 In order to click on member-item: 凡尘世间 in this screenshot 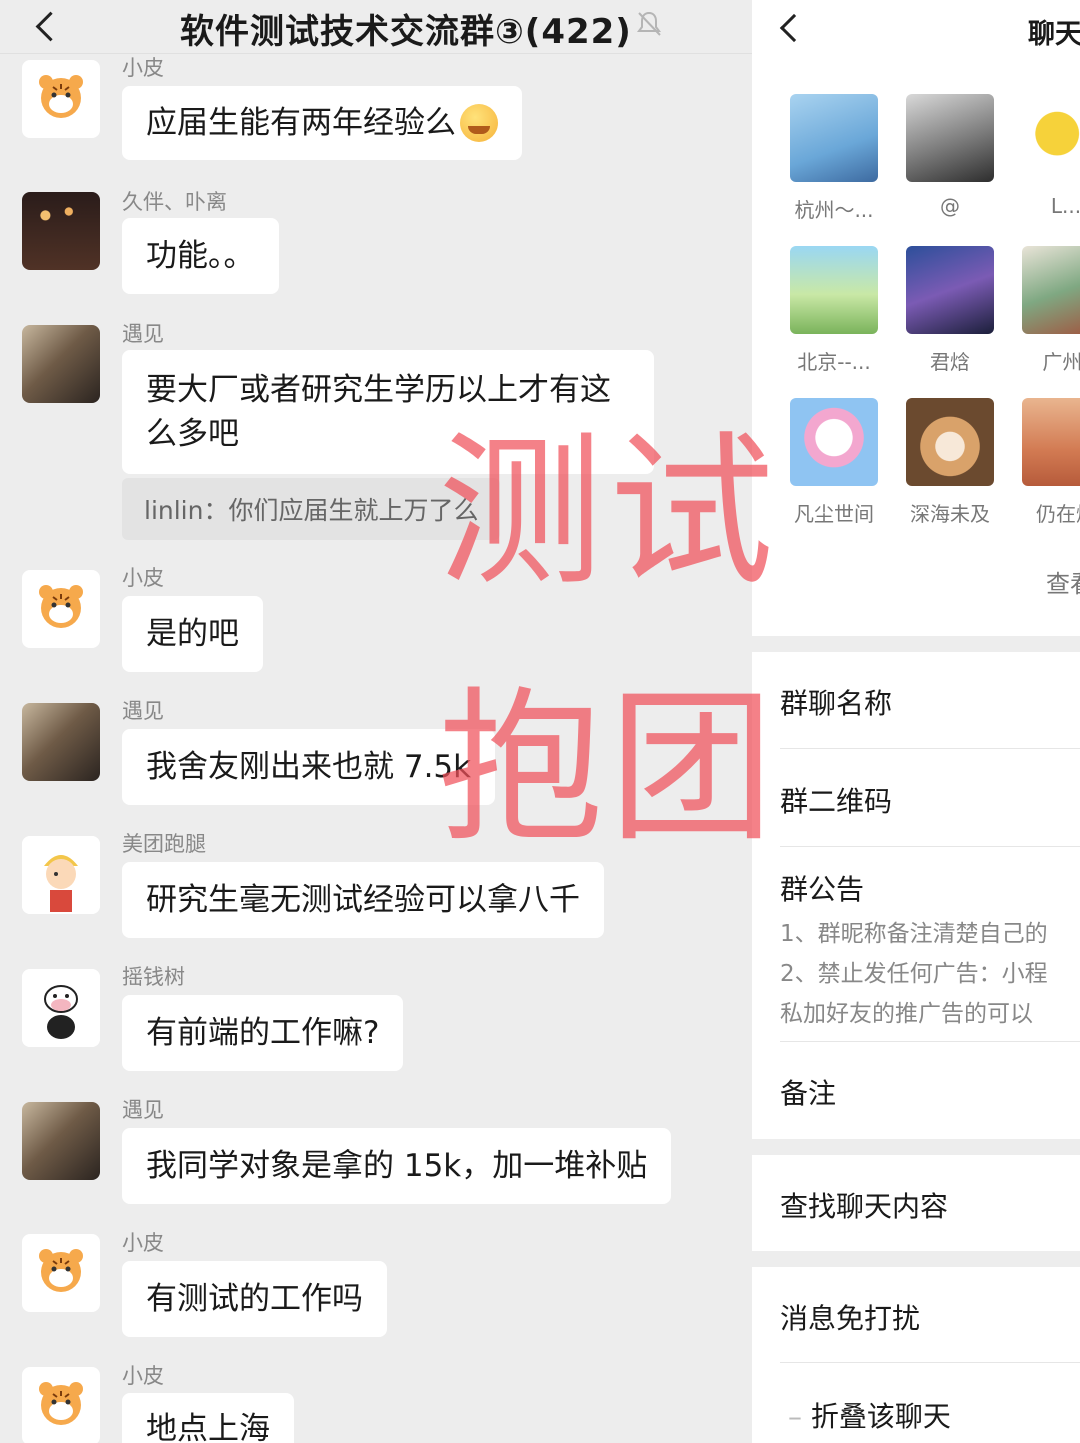, I will do `click(834, 462)`.